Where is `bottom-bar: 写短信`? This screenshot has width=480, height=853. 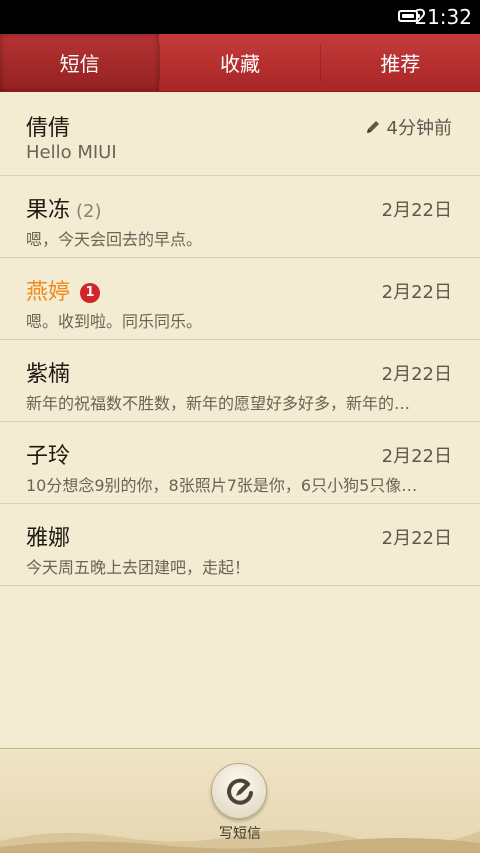
bottom-bar: 写短信 is located at coordinates (240, 800).